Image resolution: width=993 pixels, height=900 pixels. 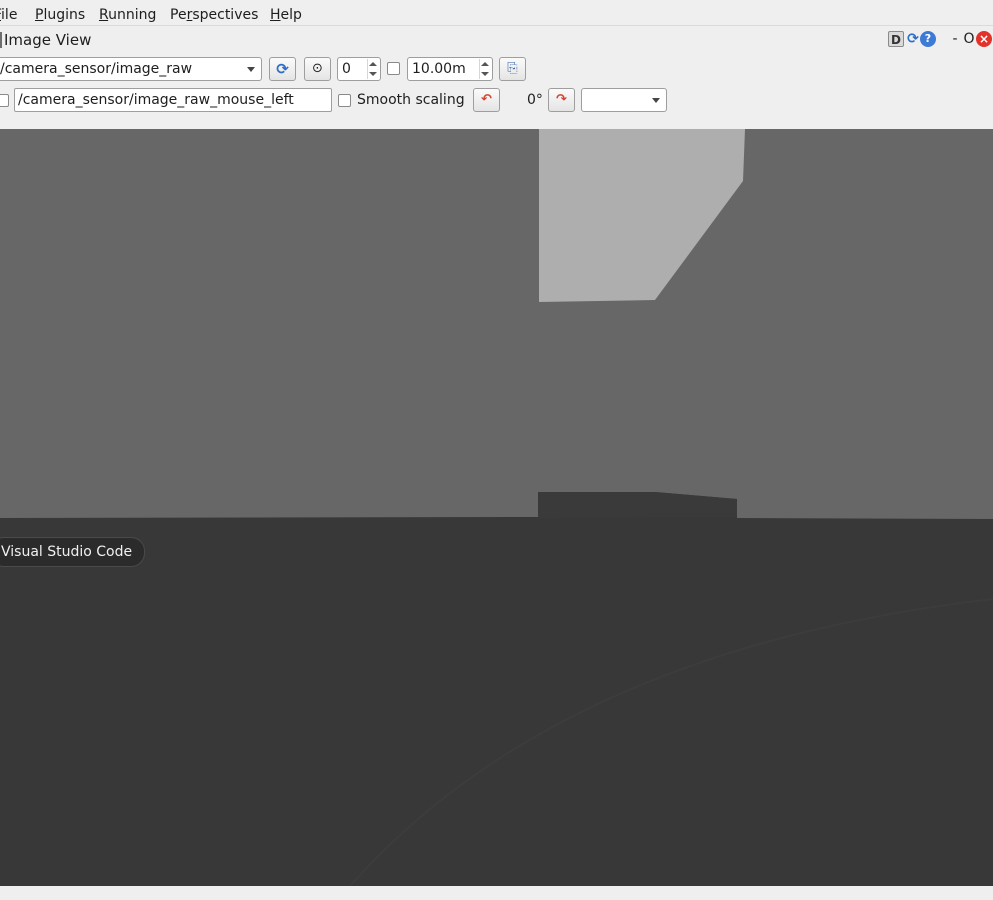 What do you see at coordinates (73, 552) in the screenshot?
I see `tooltip: Visual Studio Code` at bounding box center [73, 552].